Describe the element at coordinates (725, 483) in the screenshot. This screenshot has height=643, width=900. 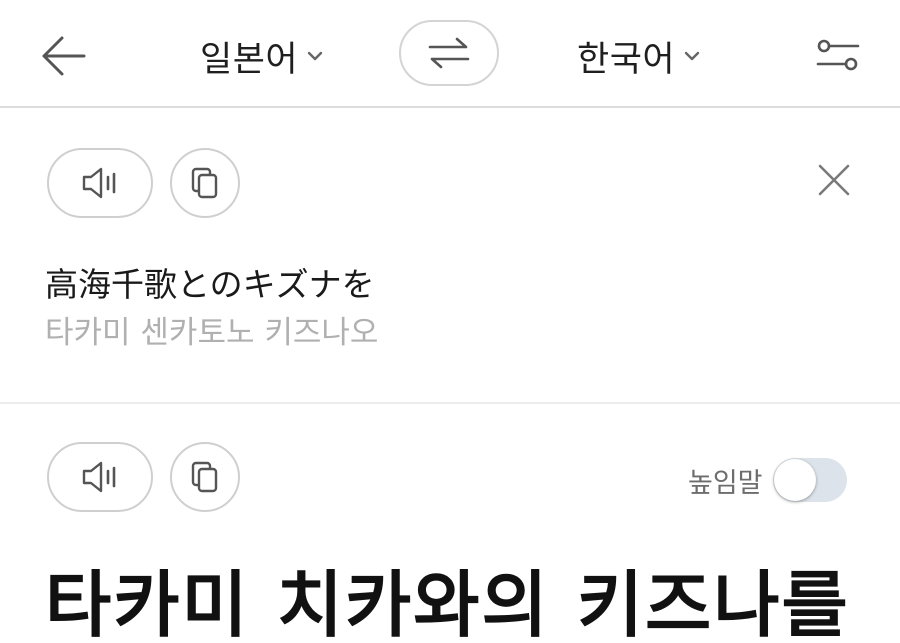
I see `honorific-label: 높임말` at that location.